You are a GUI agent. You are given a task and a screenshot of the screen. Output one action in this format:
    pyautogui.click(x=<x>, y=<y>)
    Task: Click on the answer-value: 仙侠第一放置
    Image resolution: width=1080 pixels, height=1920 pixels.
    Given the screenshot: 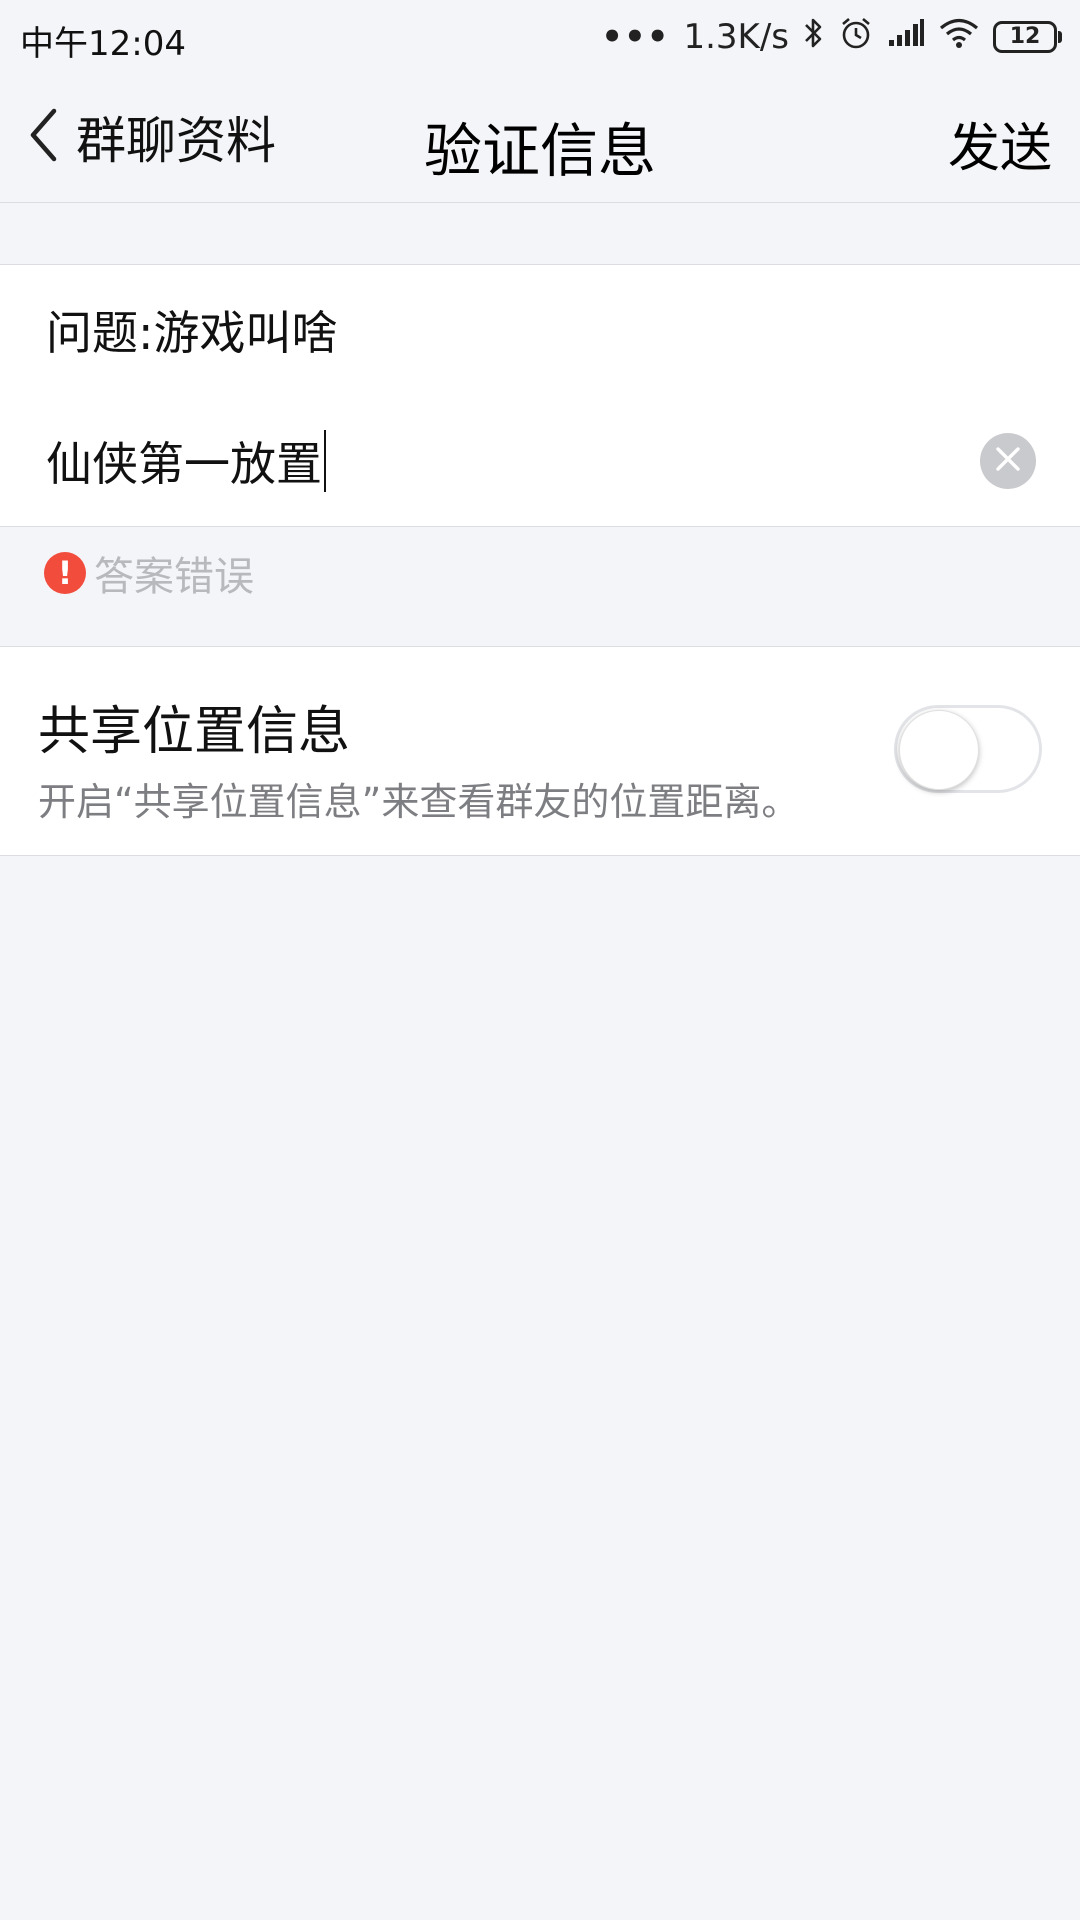 What is the action you would take?
    pyautogui.click(x=184, y=461)
    